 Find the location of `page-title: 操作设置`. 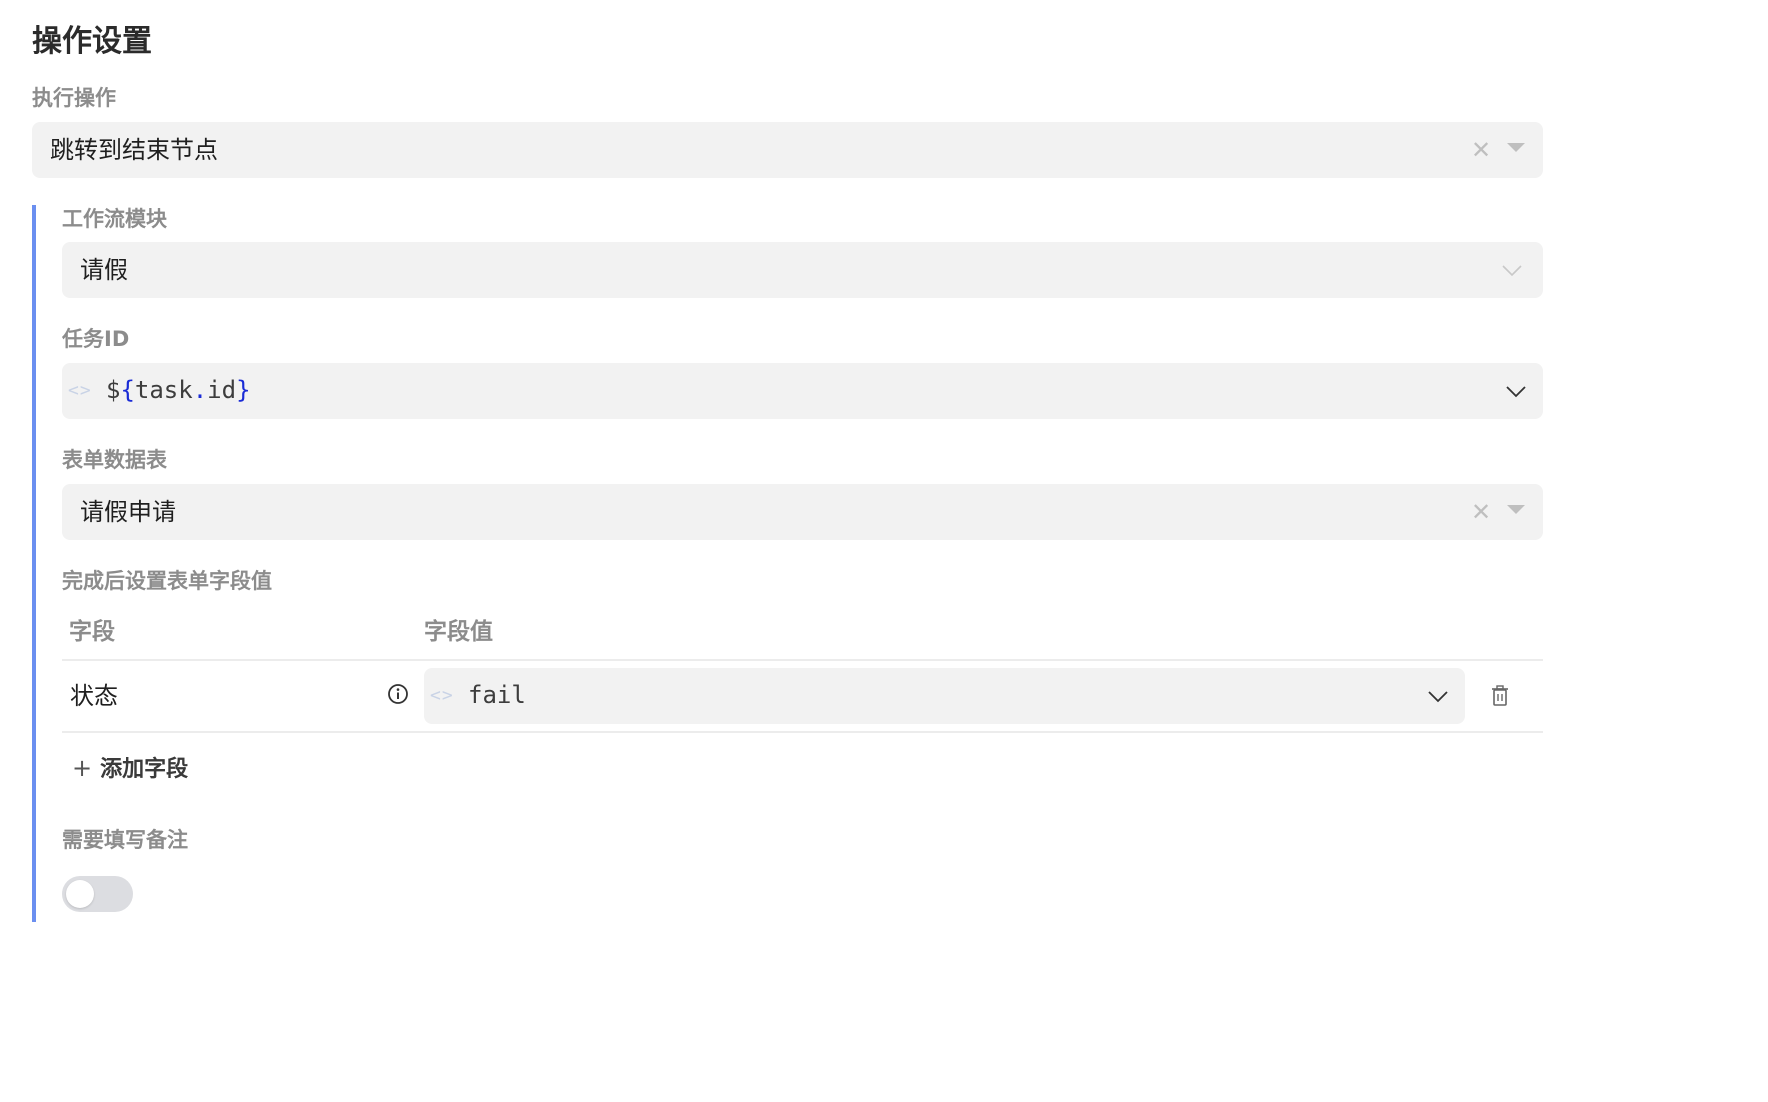

page-title: 操作设置 is located at coordinates (92, 41).